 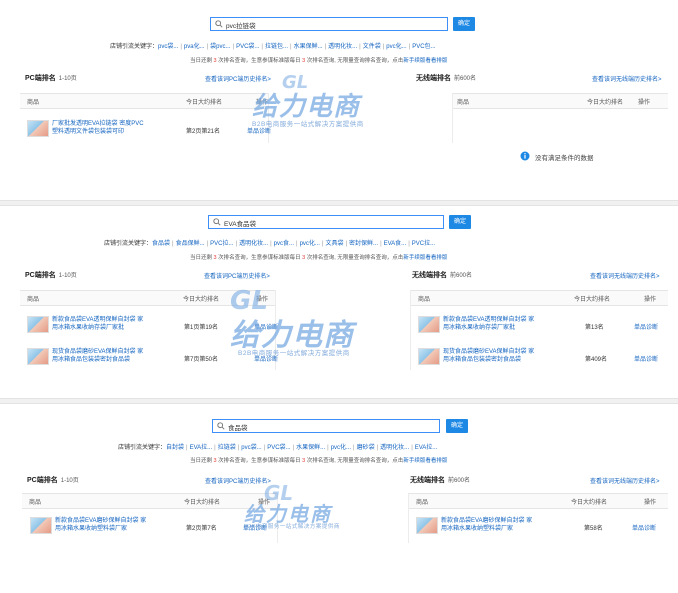 I want to click on keyword-link: 食品袋, so click(x=161, y=244).